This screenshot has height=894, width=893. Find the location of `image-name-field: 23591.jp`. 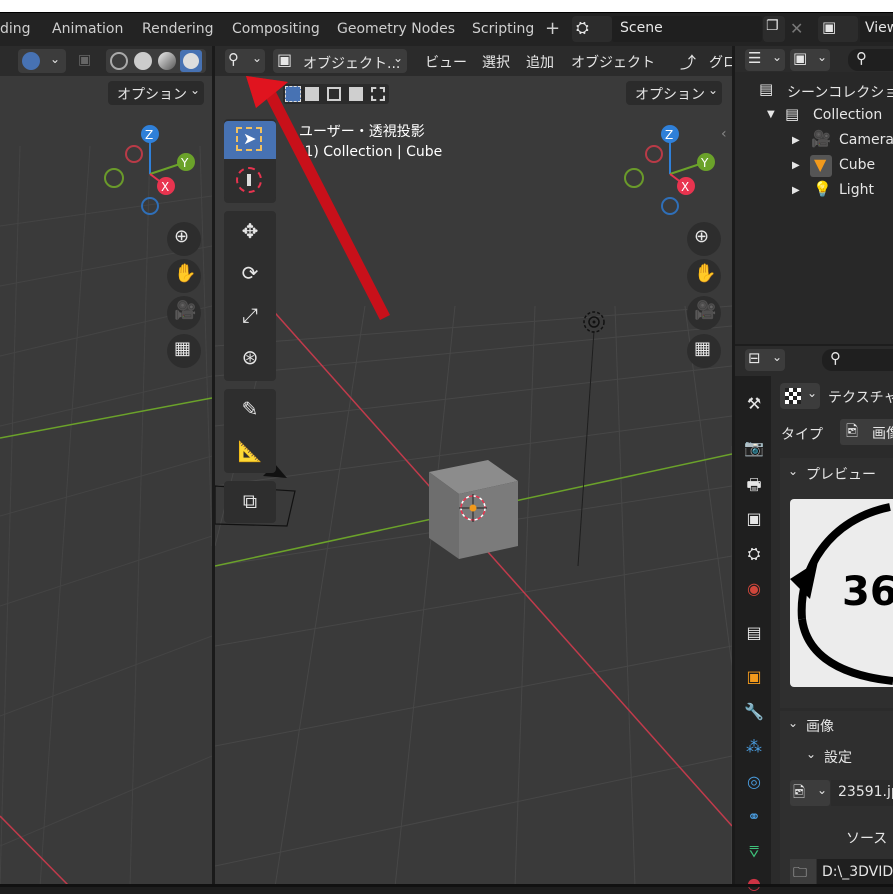

image-name-field: 23591.jp is located at coordinates (862, 793).